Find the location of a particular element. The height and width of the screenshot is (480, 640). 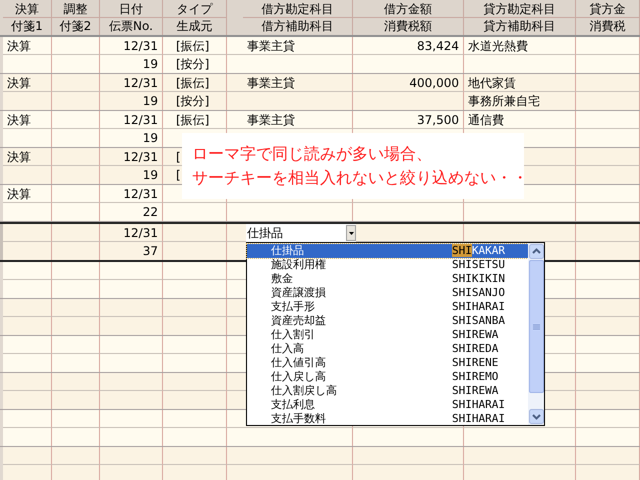

table-cell: 事務所兼自宅 is located at coordinates (520, 101).